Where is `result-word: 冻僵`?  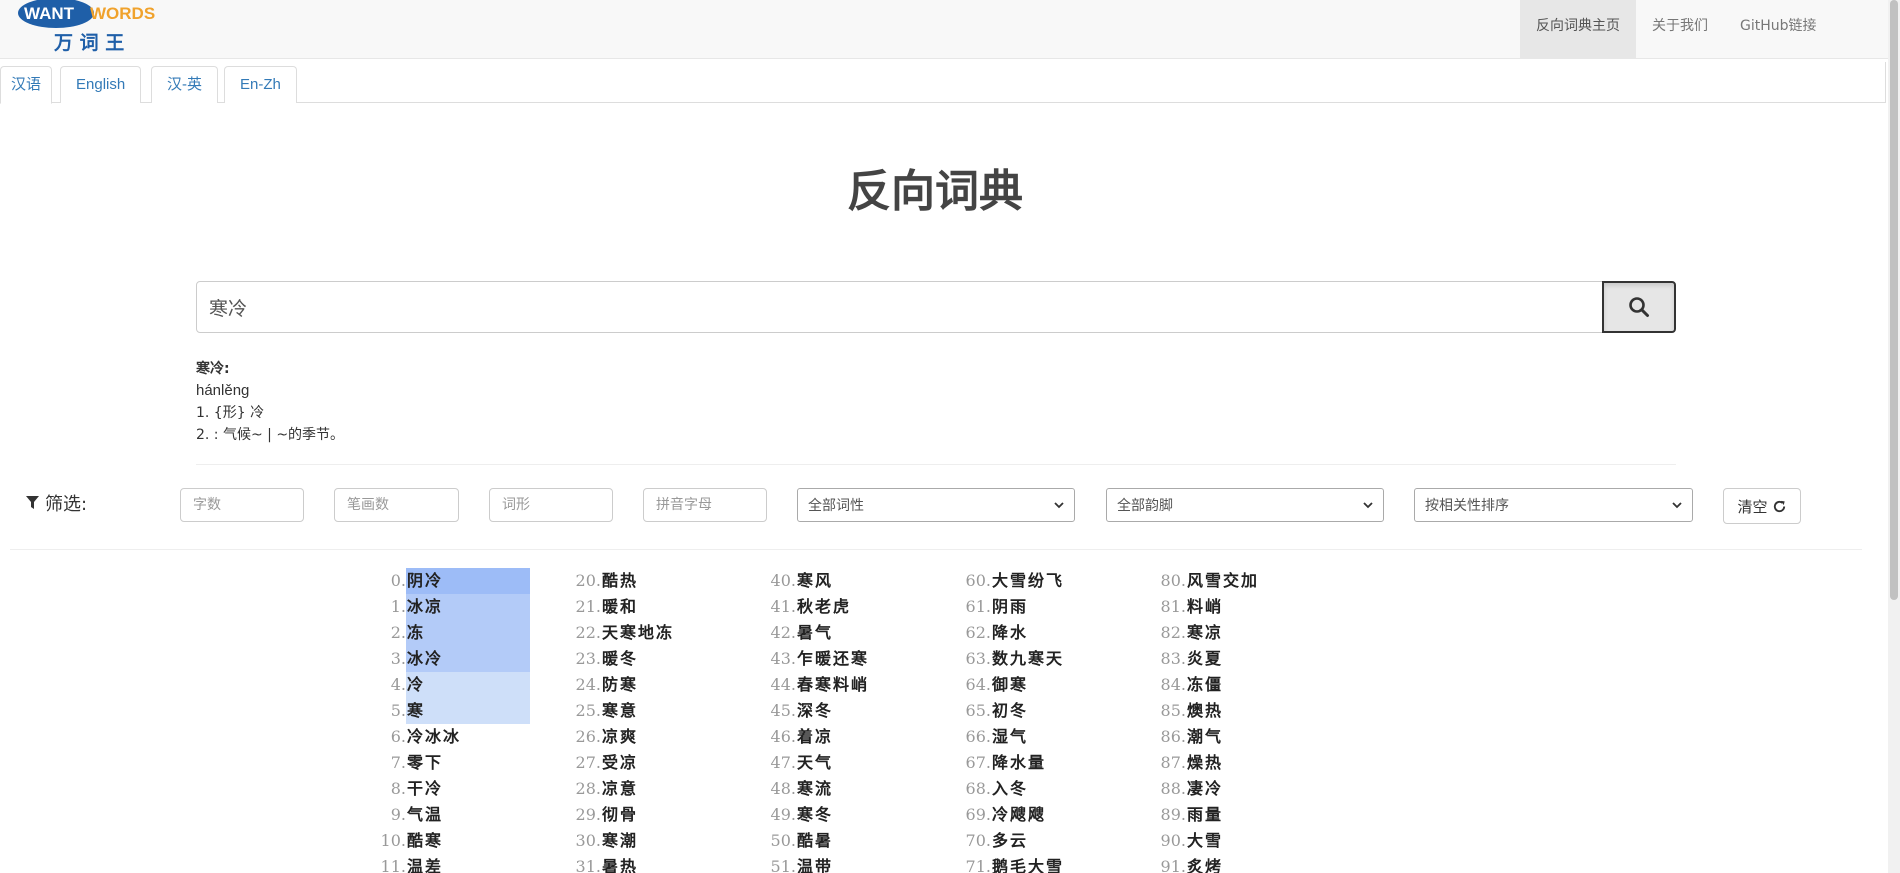
result-word: 冻僵 is located at coordinates (1204, 685).